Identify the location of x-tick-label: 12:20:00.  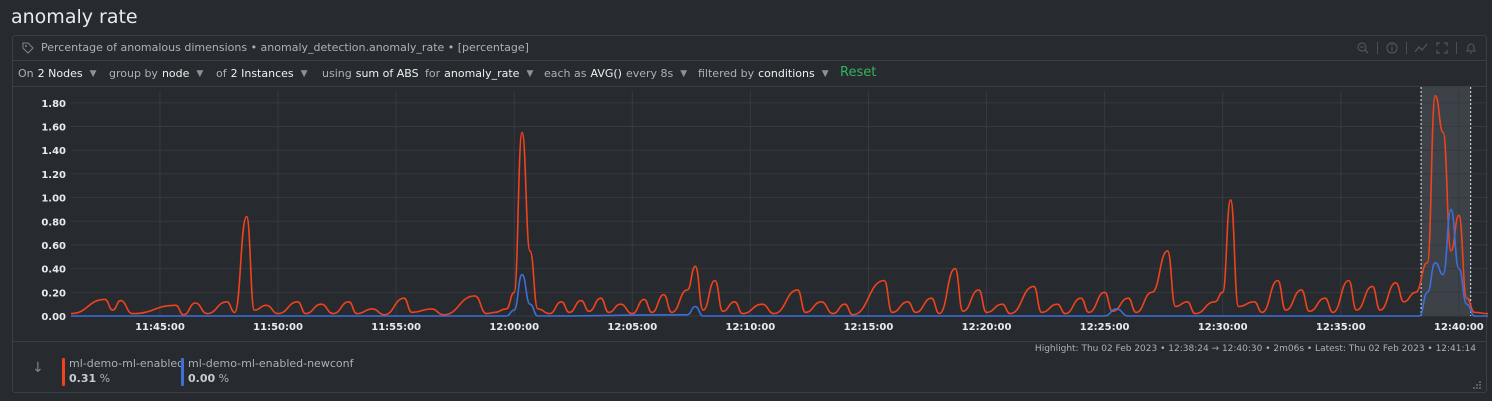
(987, 327).